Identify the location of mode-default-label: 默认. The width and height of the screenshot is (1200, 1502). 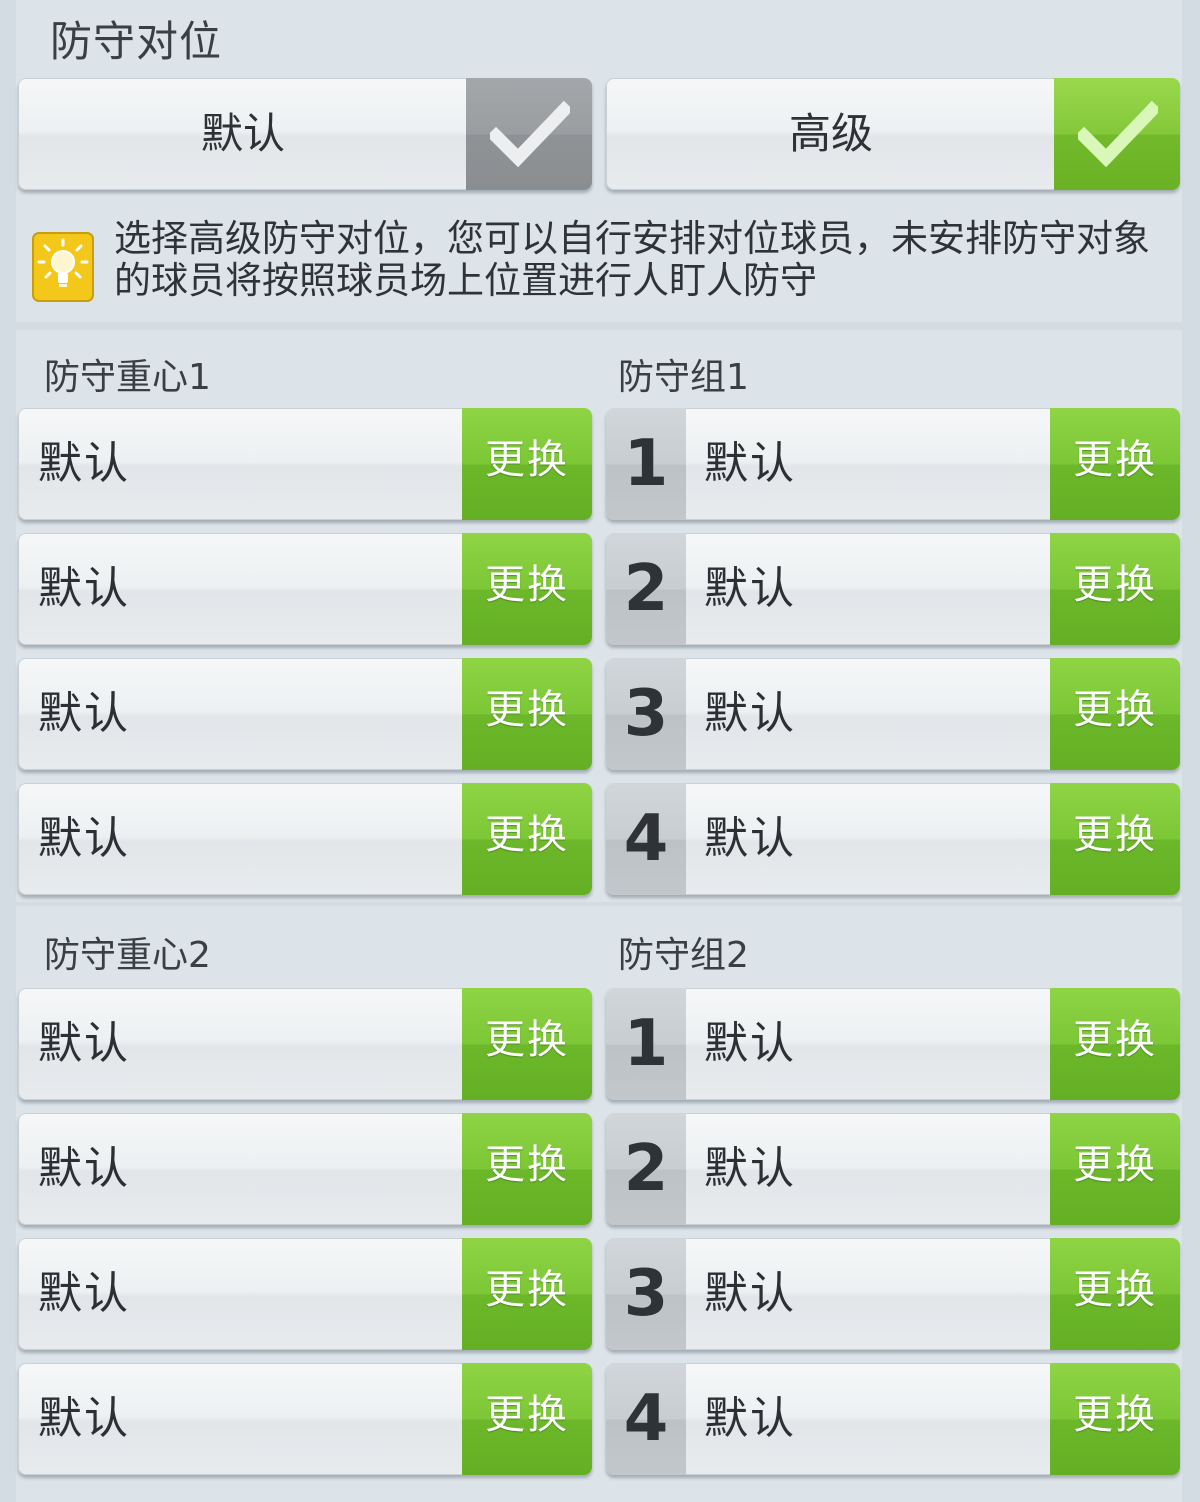
(242, 133).